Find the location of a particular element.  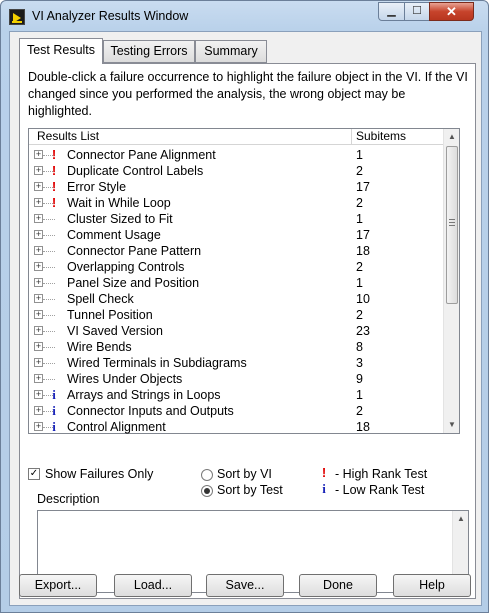

show-failures-checkbox: ✓ is located at coordinates (34, 474).